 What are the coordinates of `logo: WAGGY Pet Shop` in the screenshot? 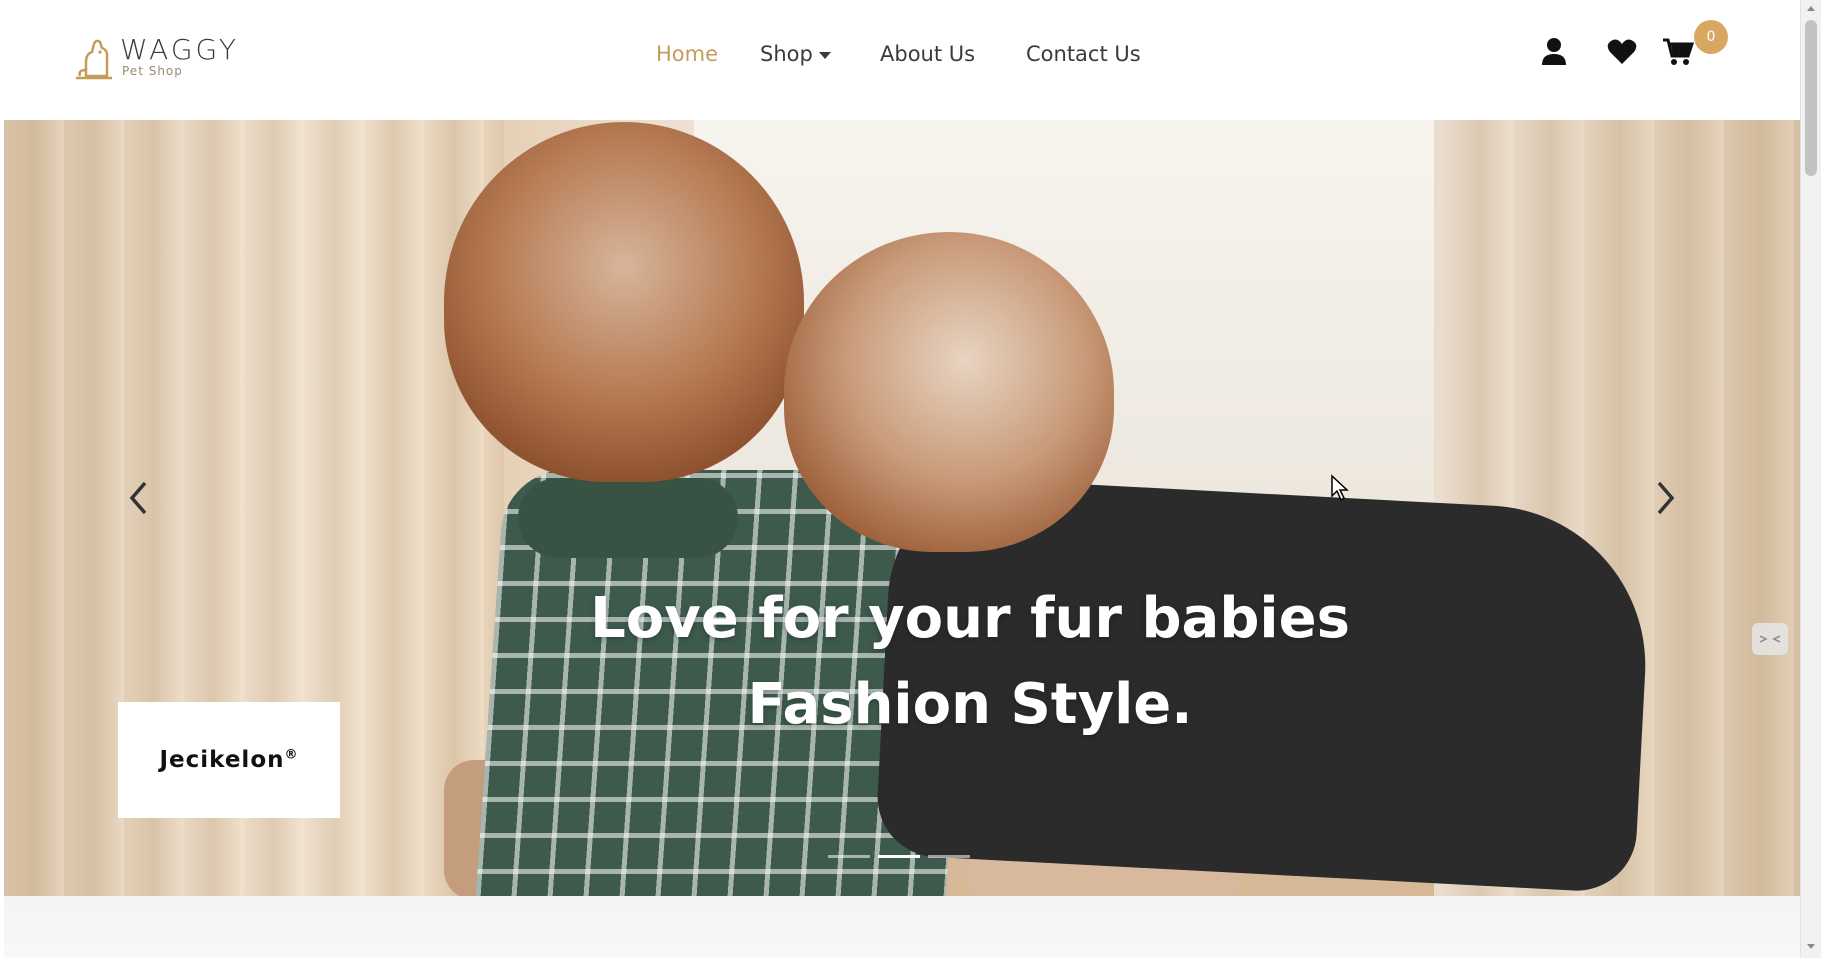 It's located at (156, 58).